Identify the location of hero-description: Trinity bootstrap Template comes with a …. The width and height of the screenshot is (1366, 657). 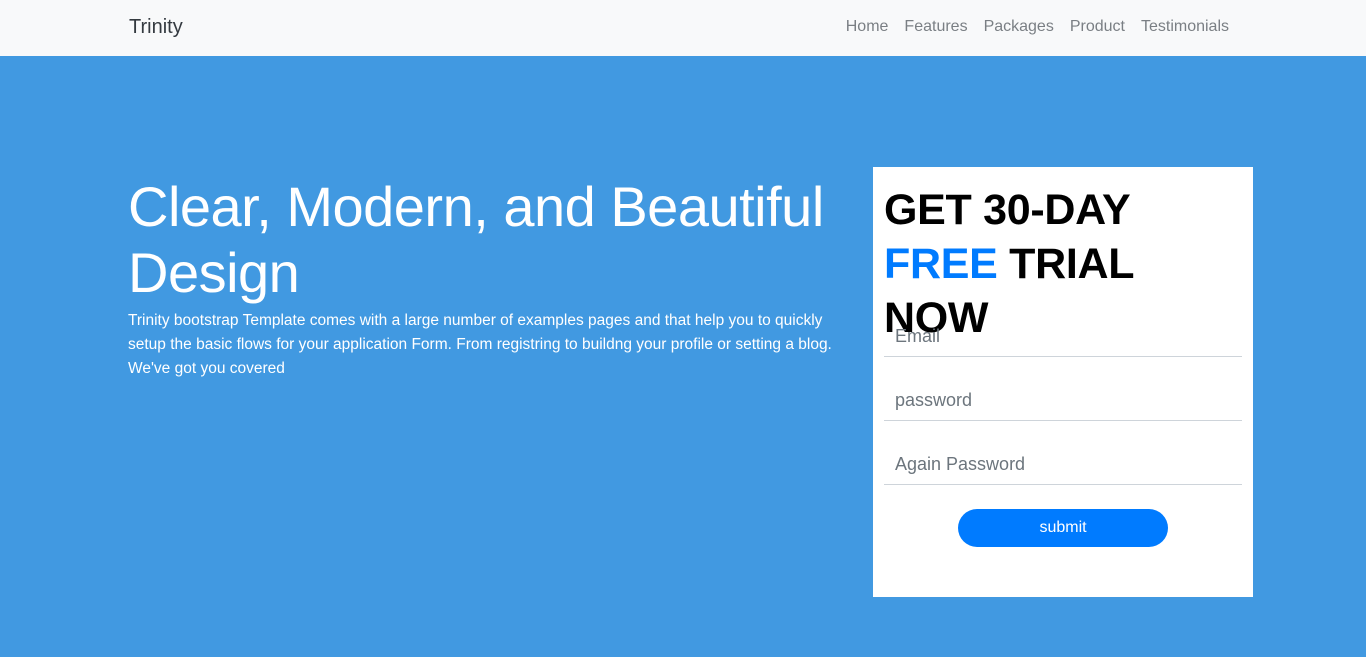
(480, 344).